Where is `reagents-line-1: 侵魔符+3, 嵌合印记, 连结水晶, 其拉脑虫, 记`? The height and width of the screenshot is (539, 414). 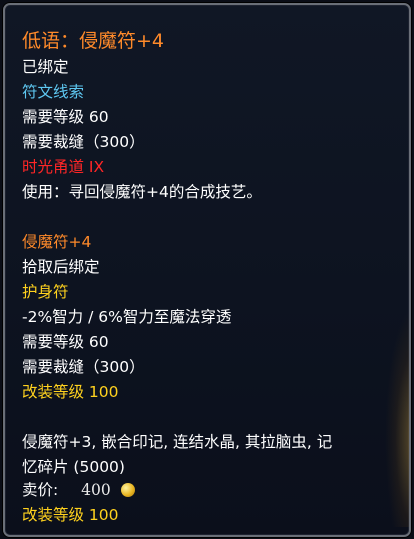
reagents-line-1: 侵魔符+3, 嵌合印记, 连结水晶, 其拉脑虫, 记 is located at coordinates (177, 442).